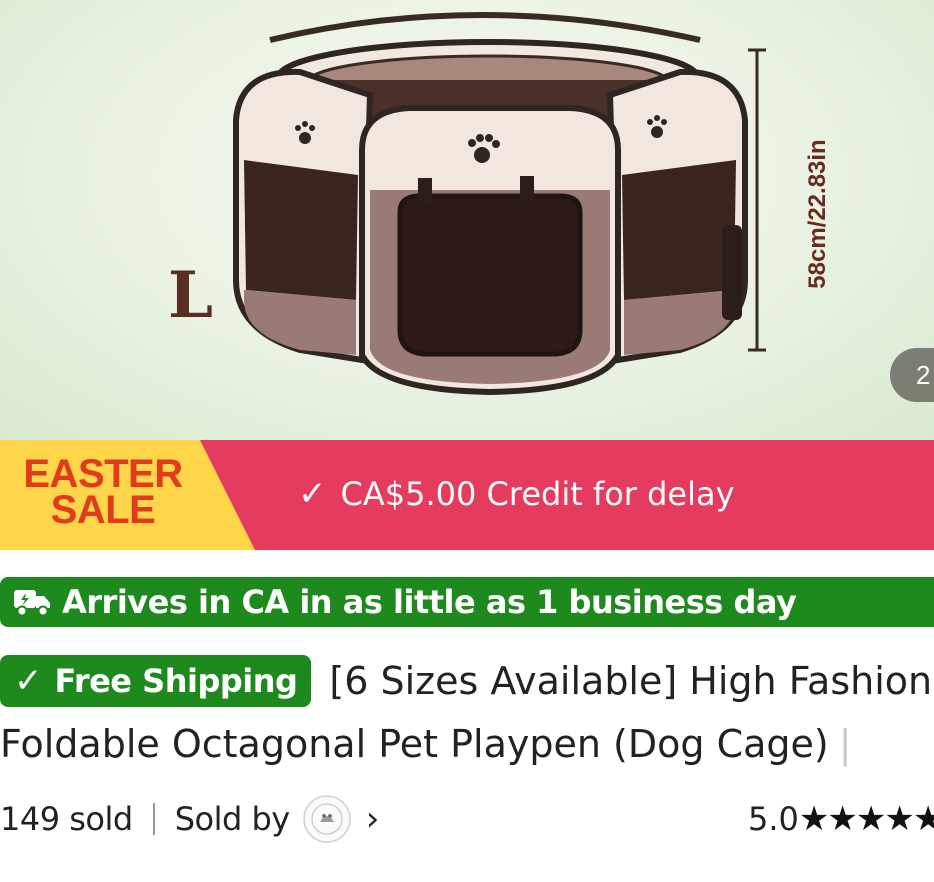 The image size is (934, 882). Describe the element at coordinates (631, 681) in the screenshot. I see `product-title-text: [6 Sizes Available] High Fashion` at that location.